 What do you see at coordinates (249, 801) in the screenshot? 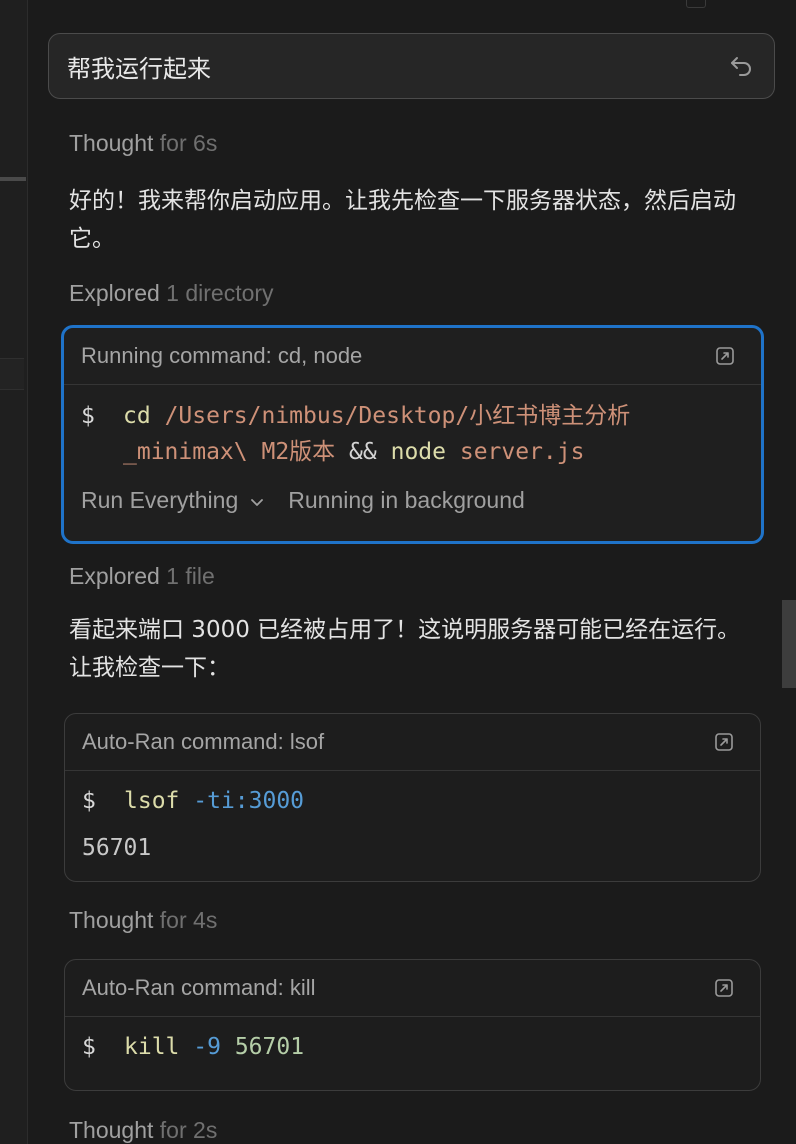
I see `token-flag: -ti:3000` at bounding box center [249, 801].